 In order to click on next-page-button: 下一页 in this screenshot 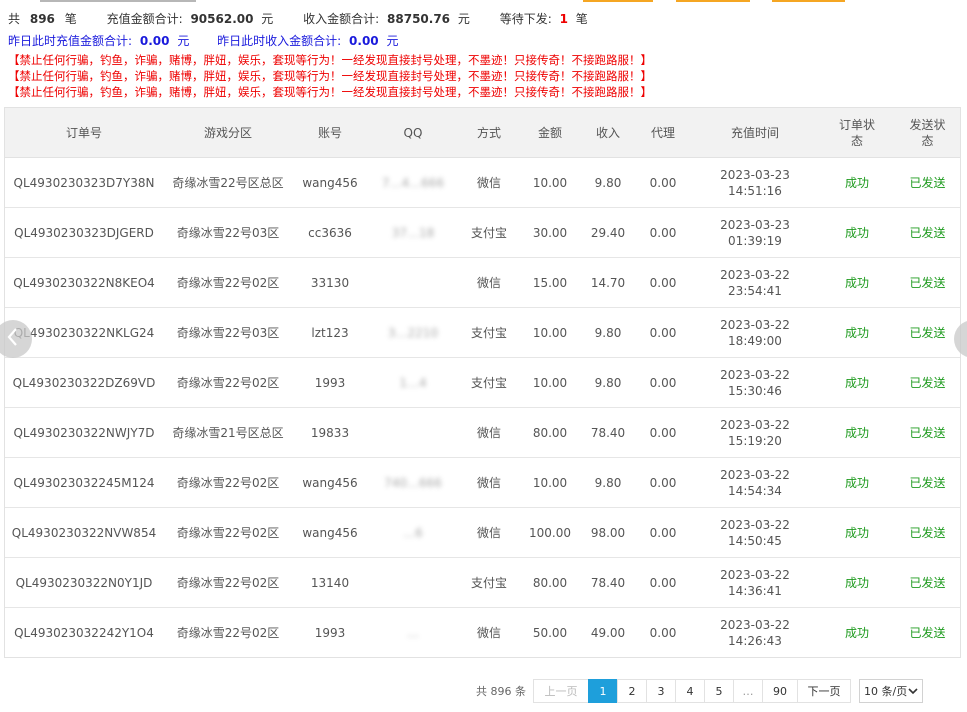, I will do `click(824, 691)`.